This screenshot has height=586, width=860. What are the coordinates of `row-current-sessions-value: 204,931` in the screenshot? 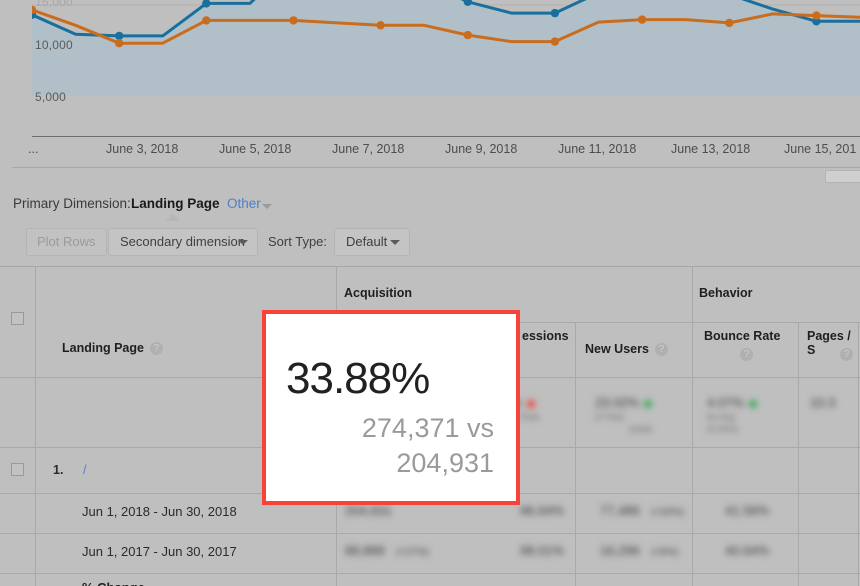 It's located at (368, 510).